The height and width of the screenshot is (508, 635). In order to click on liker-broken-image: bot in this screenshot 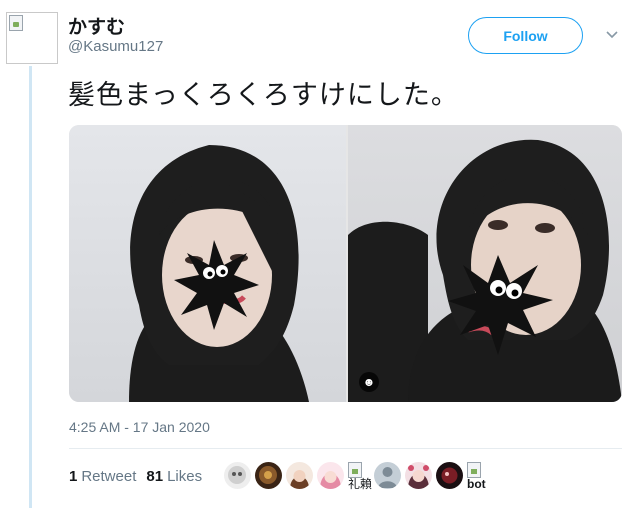, I will do `click(478, 479)`.